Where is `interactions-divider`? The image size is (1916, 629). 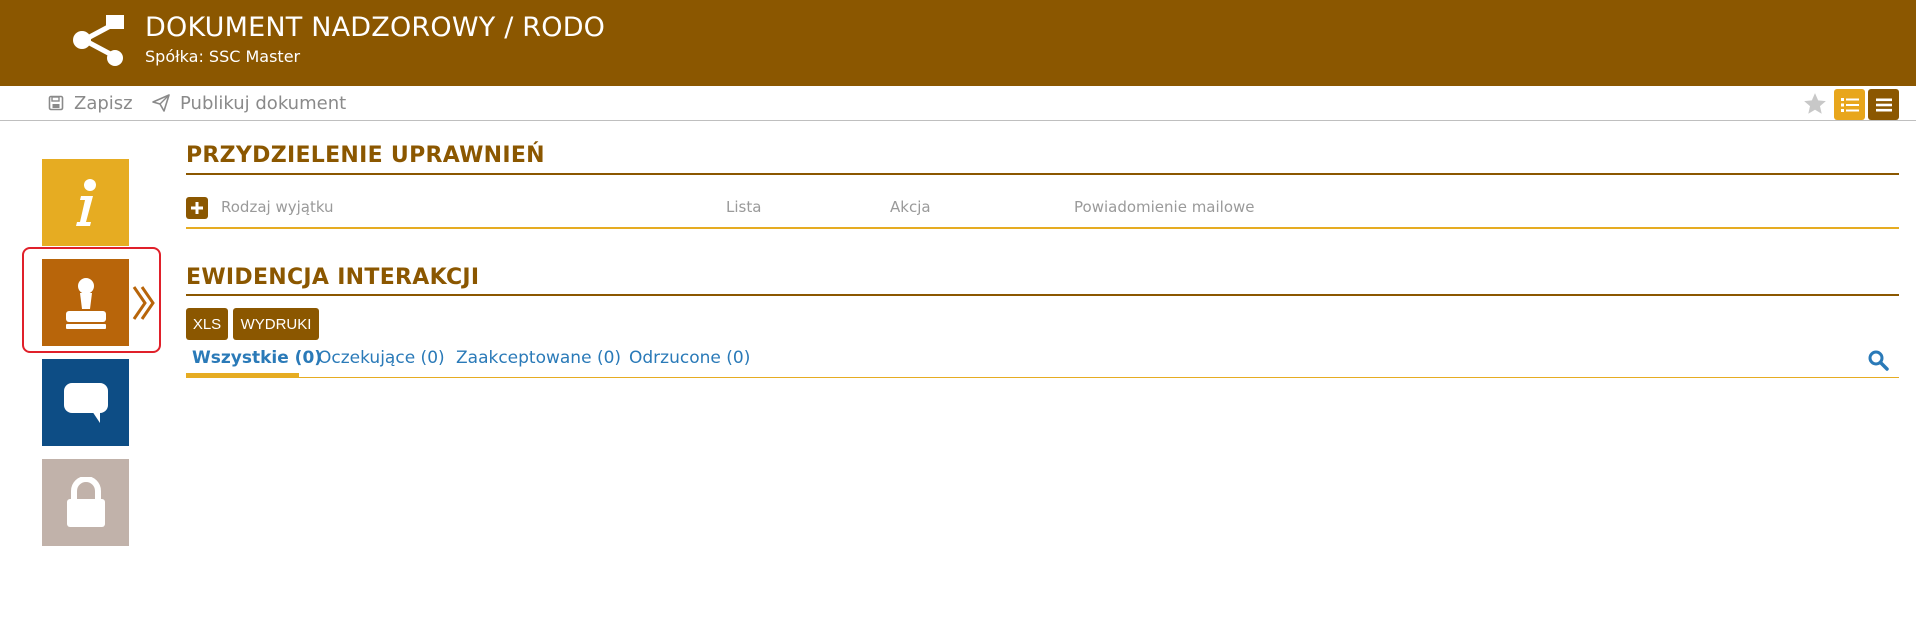
interactions-divider is located at coordinates (1042, 295).